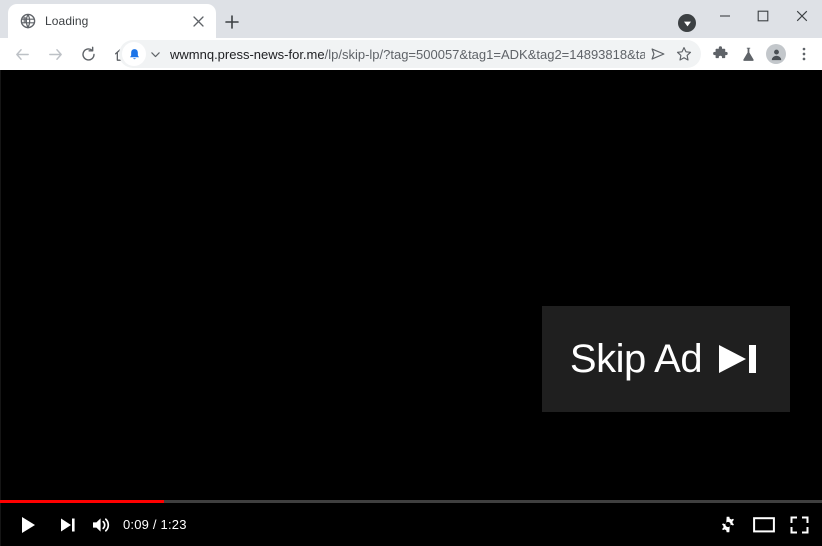 This screenshot has width=822, height=546. Describe the element at coordinates (112, 21) in the screenshot. I see `browser-tab: Loading` at that location.